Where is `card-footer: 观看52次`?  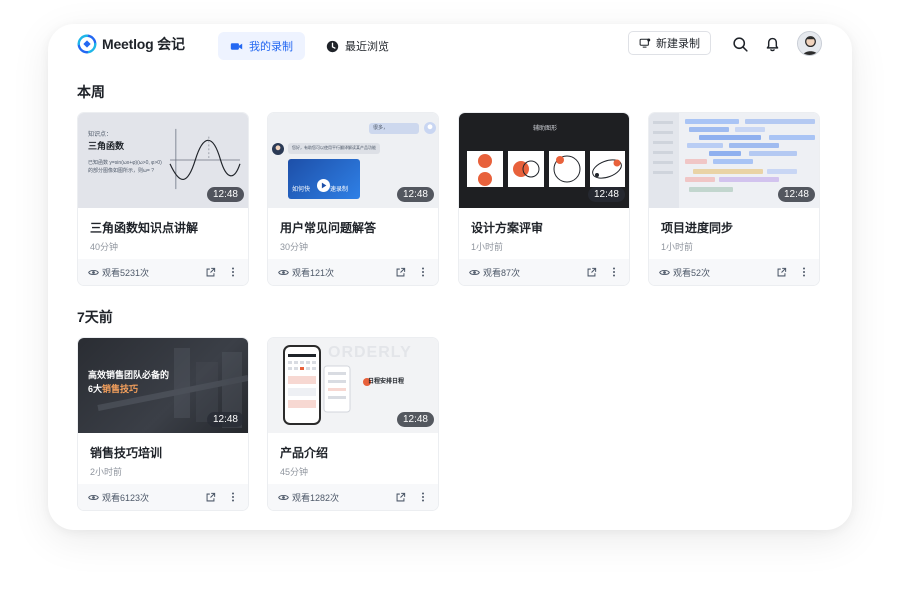
card-footer: 观看52次 is located at coordinates (734, 272).